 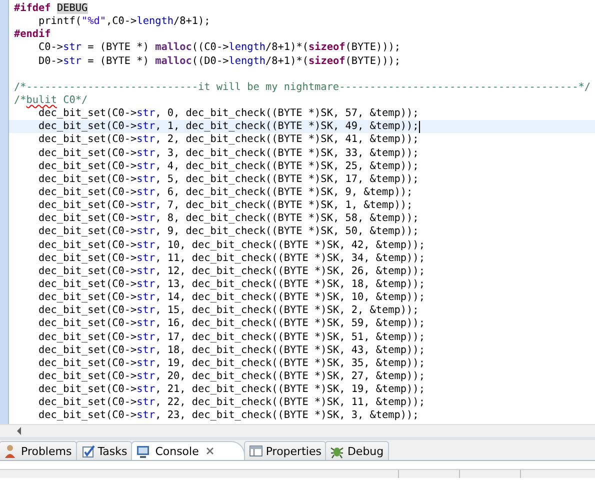 I want to click on code-line: dec_bit_set(C0->str, 13, dec_bit_check((BYTE *)SK, 18, &temp));, so click(x=231, y=284).